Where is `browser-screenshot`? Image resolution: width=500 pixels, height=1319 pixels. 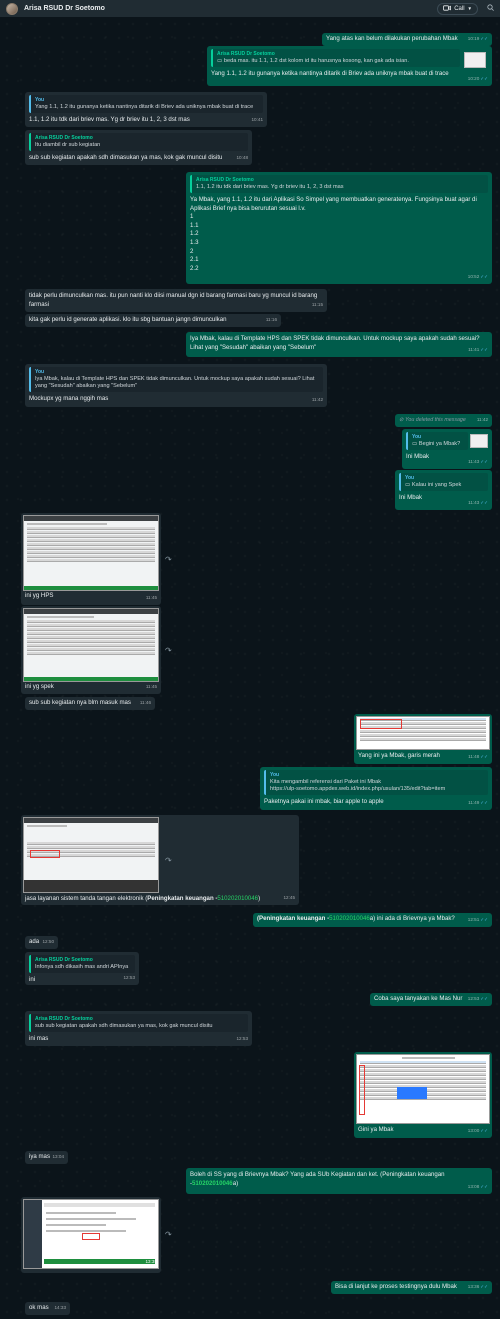 browser-screenshot is located at coordinates (91, 855).